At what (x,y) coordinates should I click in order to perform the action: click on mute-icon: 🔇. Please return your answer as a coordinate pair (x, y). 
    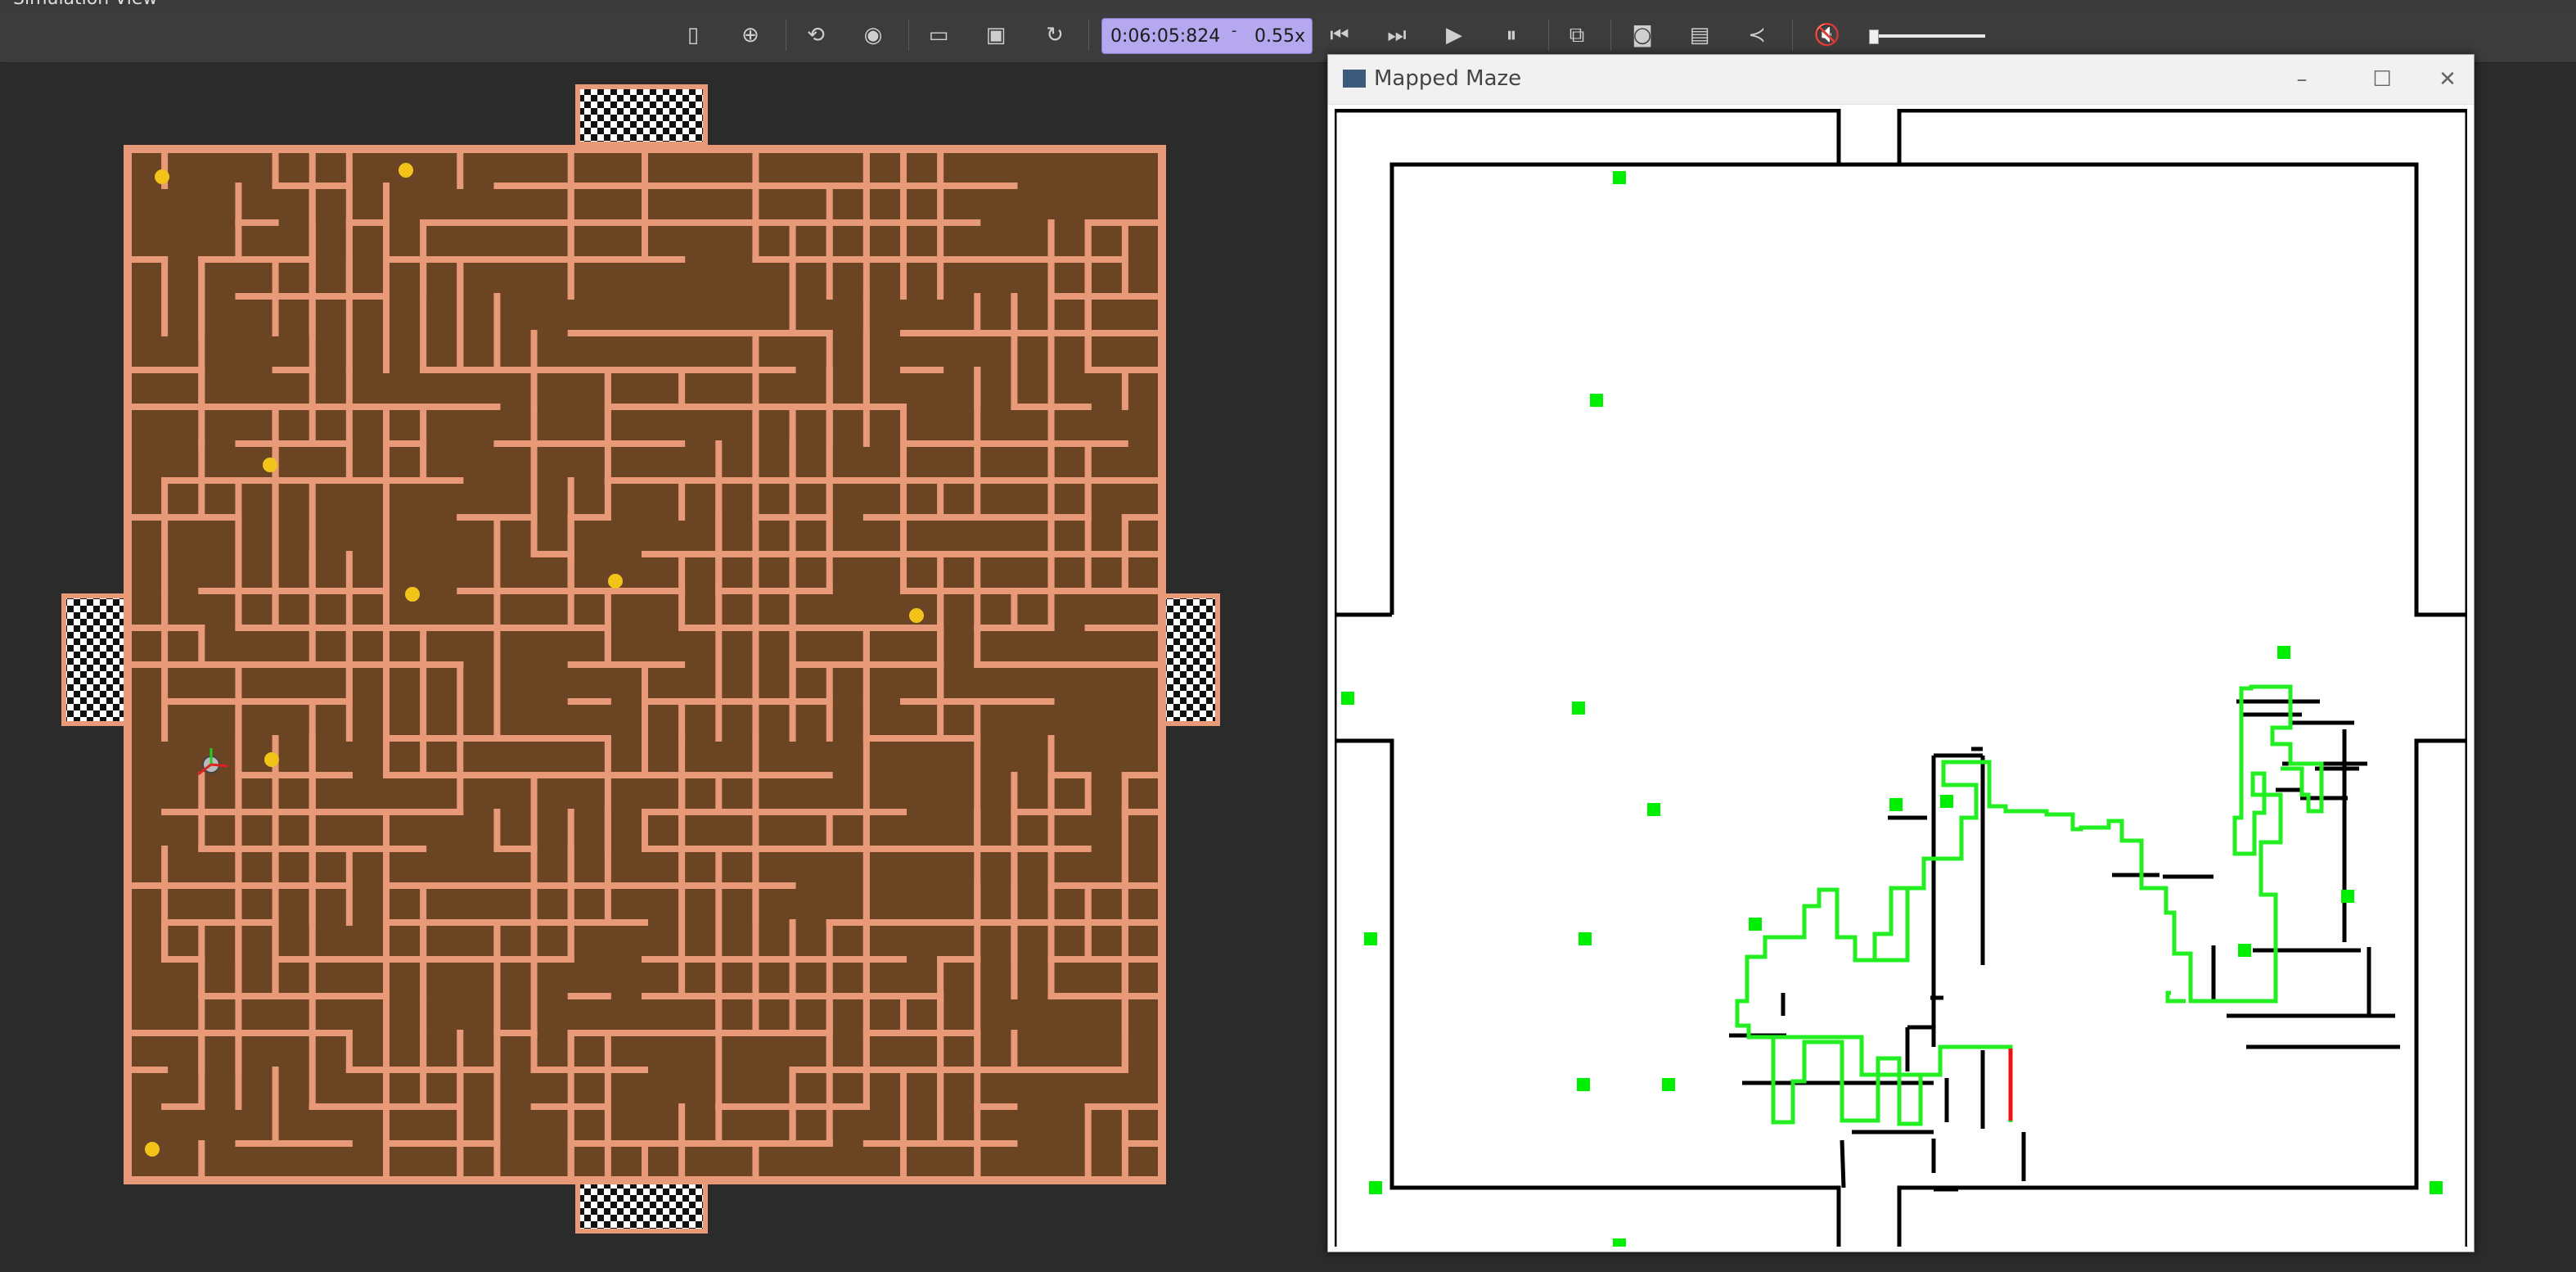
    Looking at the image, I should click on (1827, 35).